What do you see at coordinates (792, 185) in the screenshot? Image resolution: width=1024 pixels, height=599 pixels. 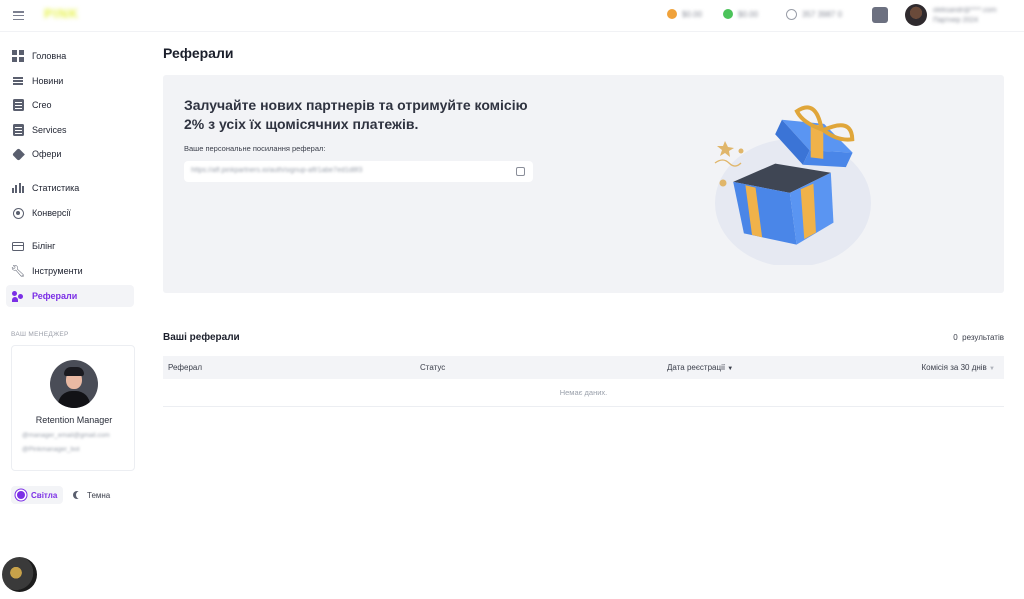 I see `gift-box-illustration` at bounding box center [792, 185].